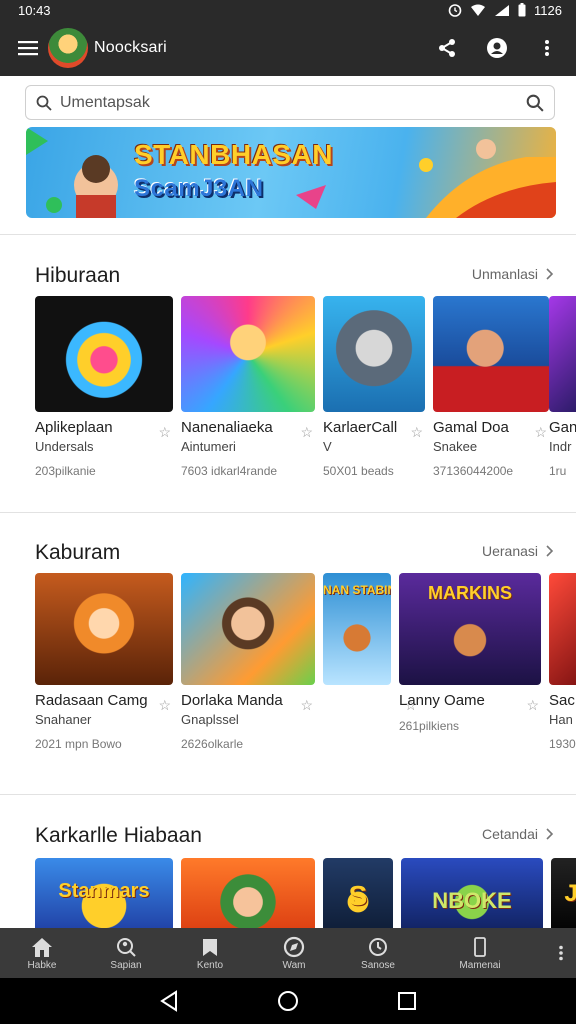 Image resolution: width=576 pixels, height=1024 pixels. What do you see at coordinates (208, 446) in the screenshot?
I see `app-subtitle: Aintumeri` at bounding box center [208, 446].